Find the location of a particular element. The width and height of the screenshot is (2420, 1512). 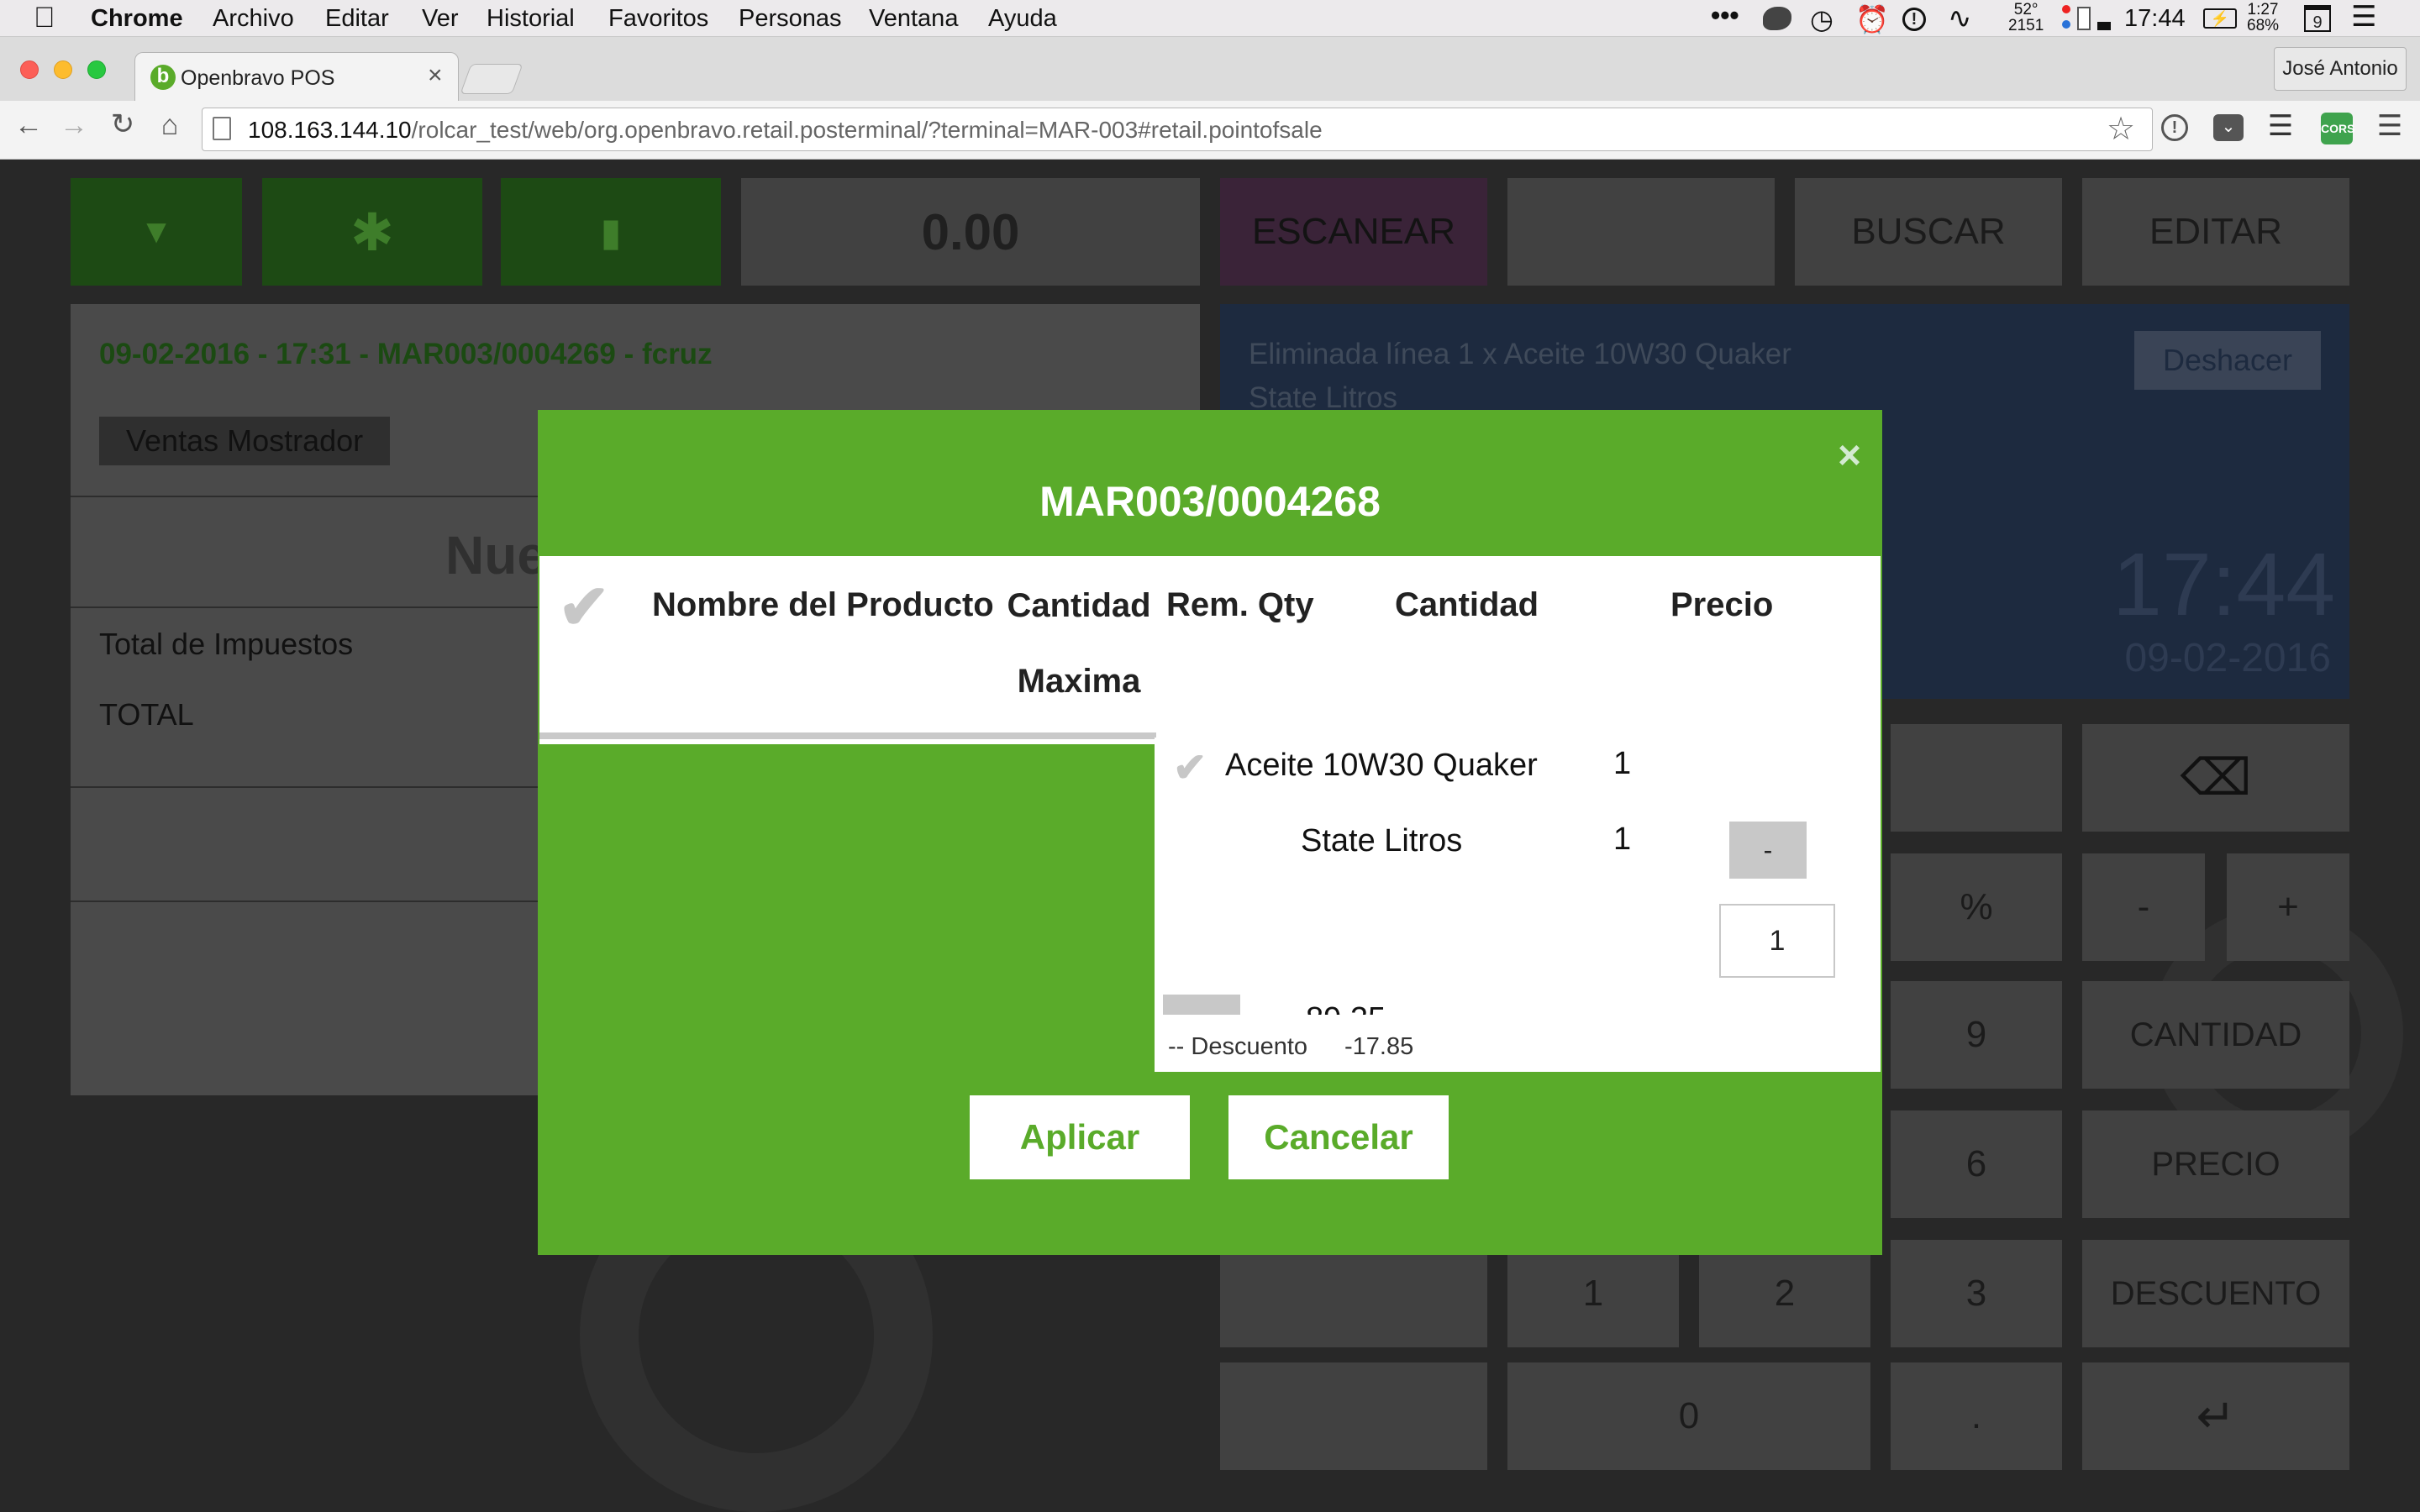

clock-time-display: 17:44 is located at coordinates (2224, 584).